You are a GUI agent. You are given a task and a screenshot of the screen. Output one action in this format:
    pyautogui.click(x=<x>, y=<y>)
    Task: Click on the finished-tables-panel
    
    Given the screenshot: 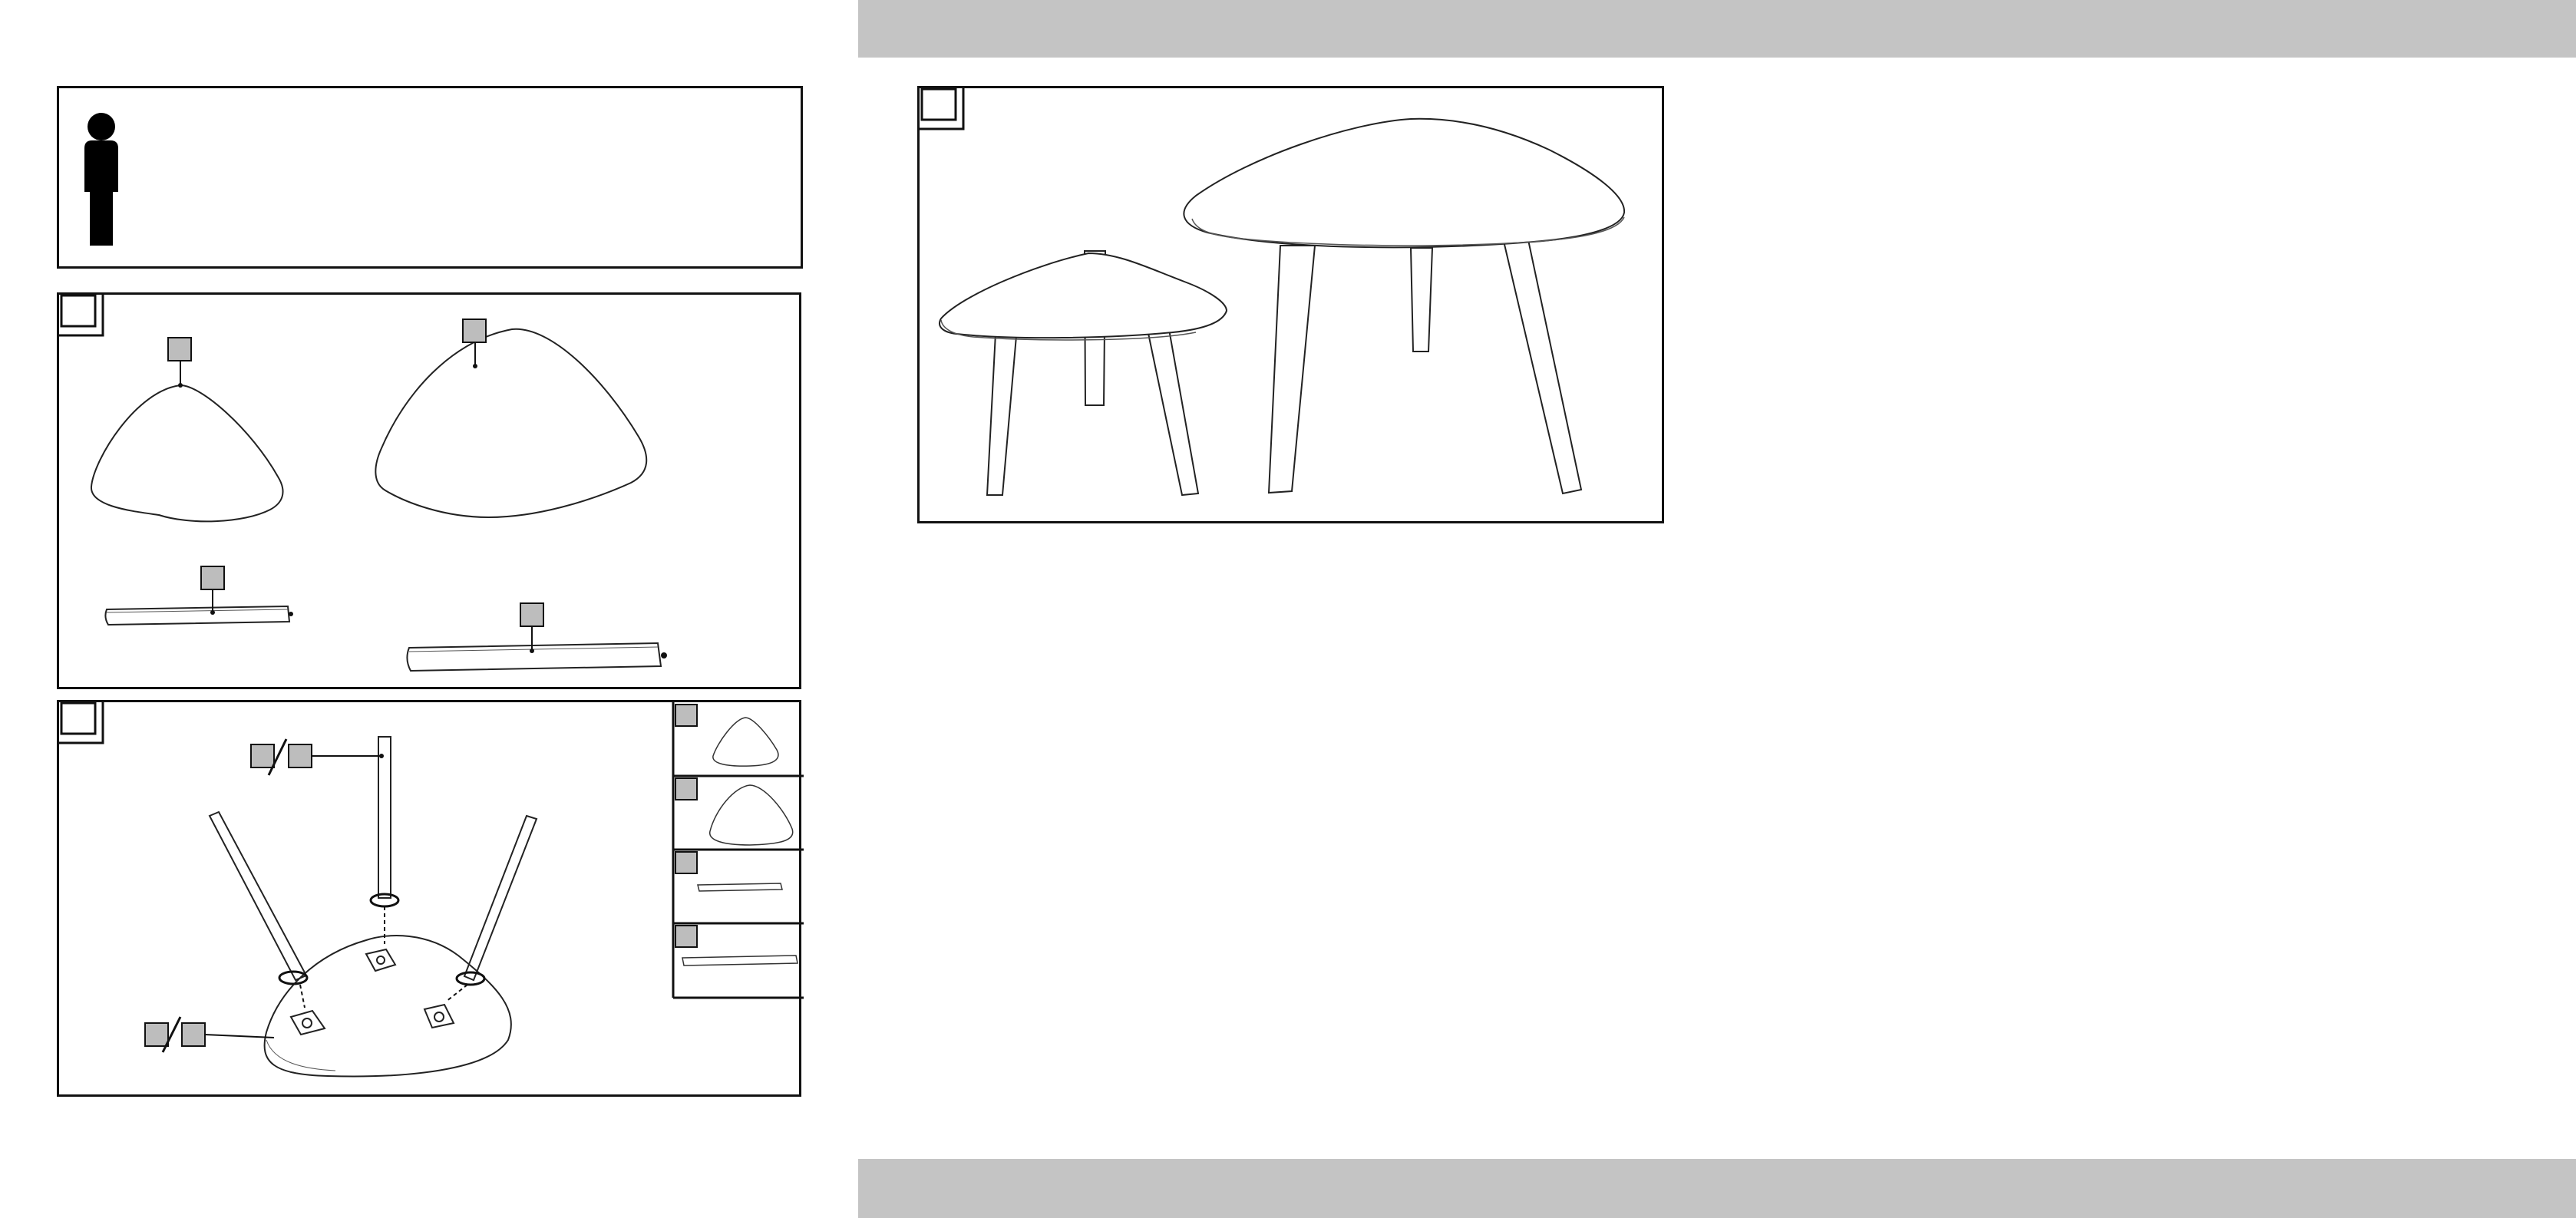 What is the action you would take?
    pyautogui.click(x=1290, y=304)
    